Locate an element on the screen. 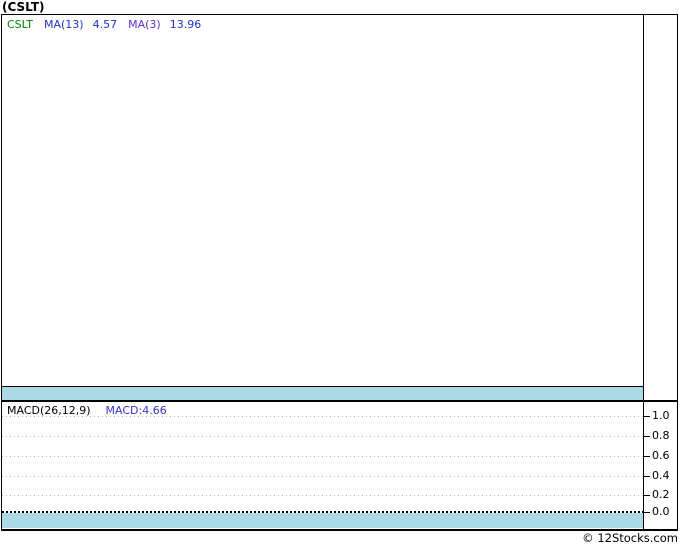 This screenshot has width=680, height=546. ma13-label: MA(13) is located at coordinates (64, 24).